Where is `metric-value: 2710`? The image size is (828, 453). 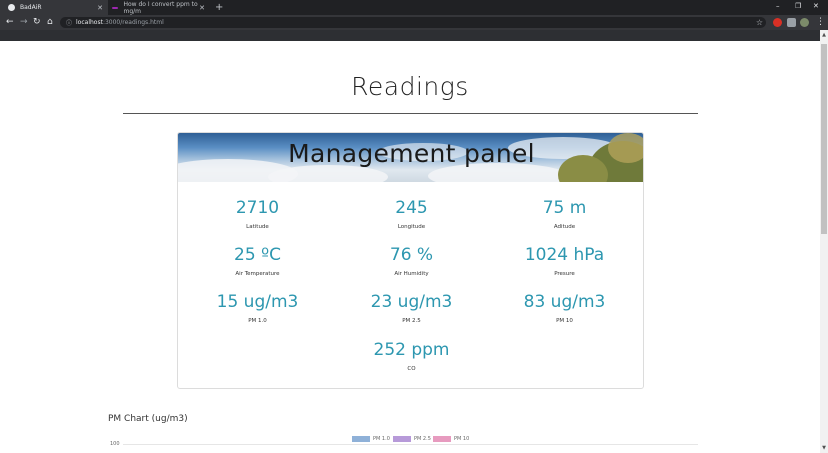 metric-value: 2710 is located at coordinates (257, 208).